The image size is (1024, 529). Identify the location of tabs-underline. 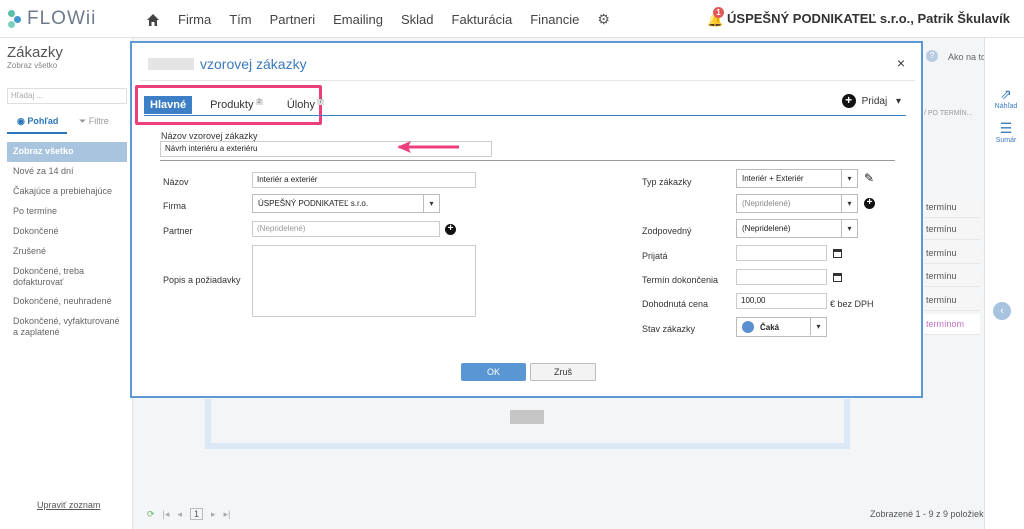
(525, 115).